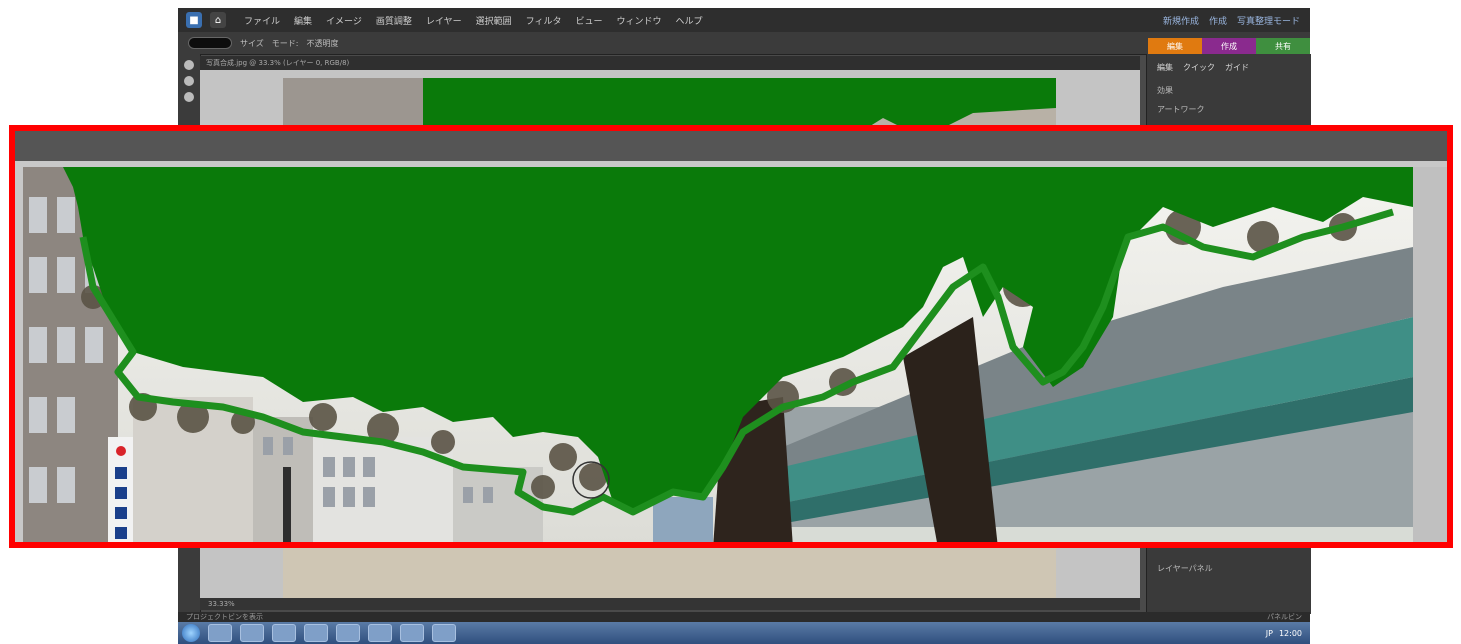 This screenshot has height=644, width=1461. Describe the element at coordinates (220, 633) in the screenshot. I see `ie-taskbar-icon` at that location.